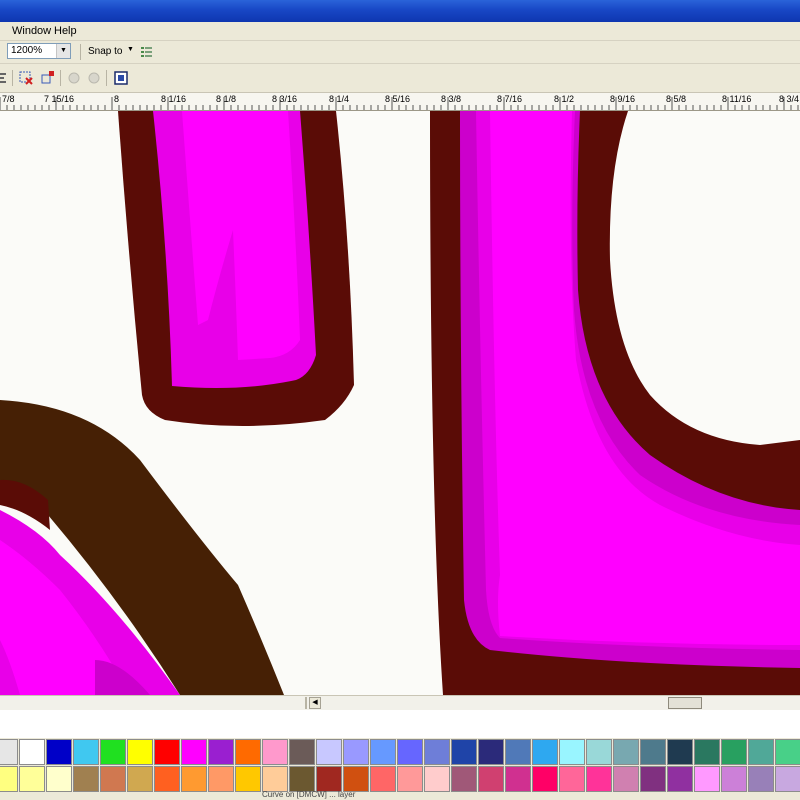  I want to click on color-palette, so click(400, 766).